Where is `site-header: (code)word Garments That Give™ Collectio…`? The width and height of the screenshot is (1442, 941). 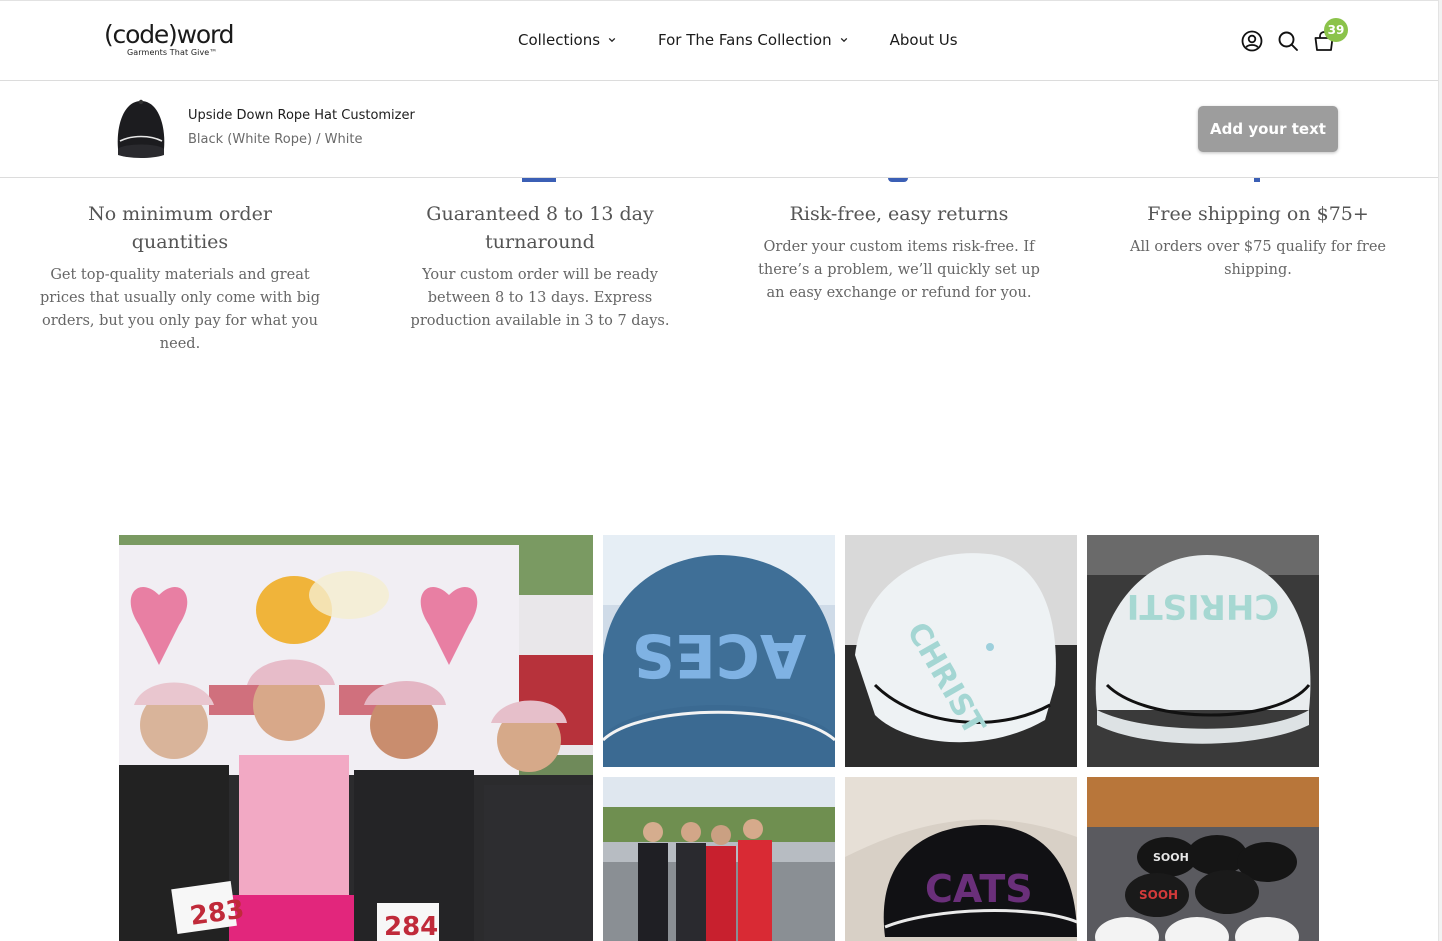
site-header: (code)word Garments That Give™ Collectio… is located at coordinates (719, 40).